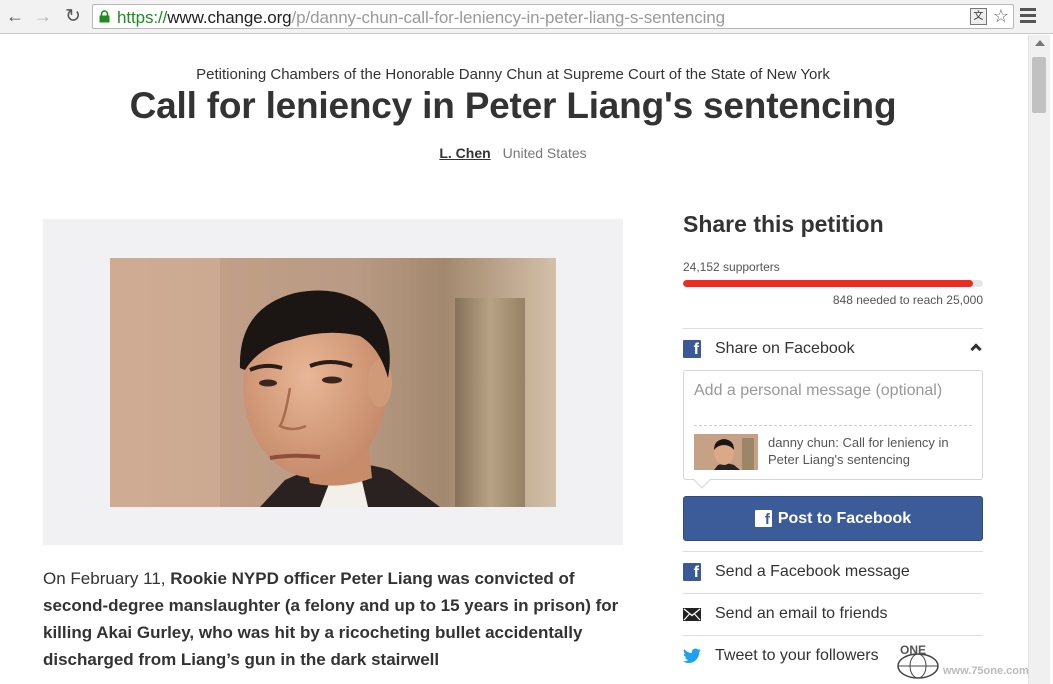 This screenshot has width=1053, height=684. Describe the element at coordinates (464, 153) in the screenshot. I see `author-link: L. Chen` at that location.